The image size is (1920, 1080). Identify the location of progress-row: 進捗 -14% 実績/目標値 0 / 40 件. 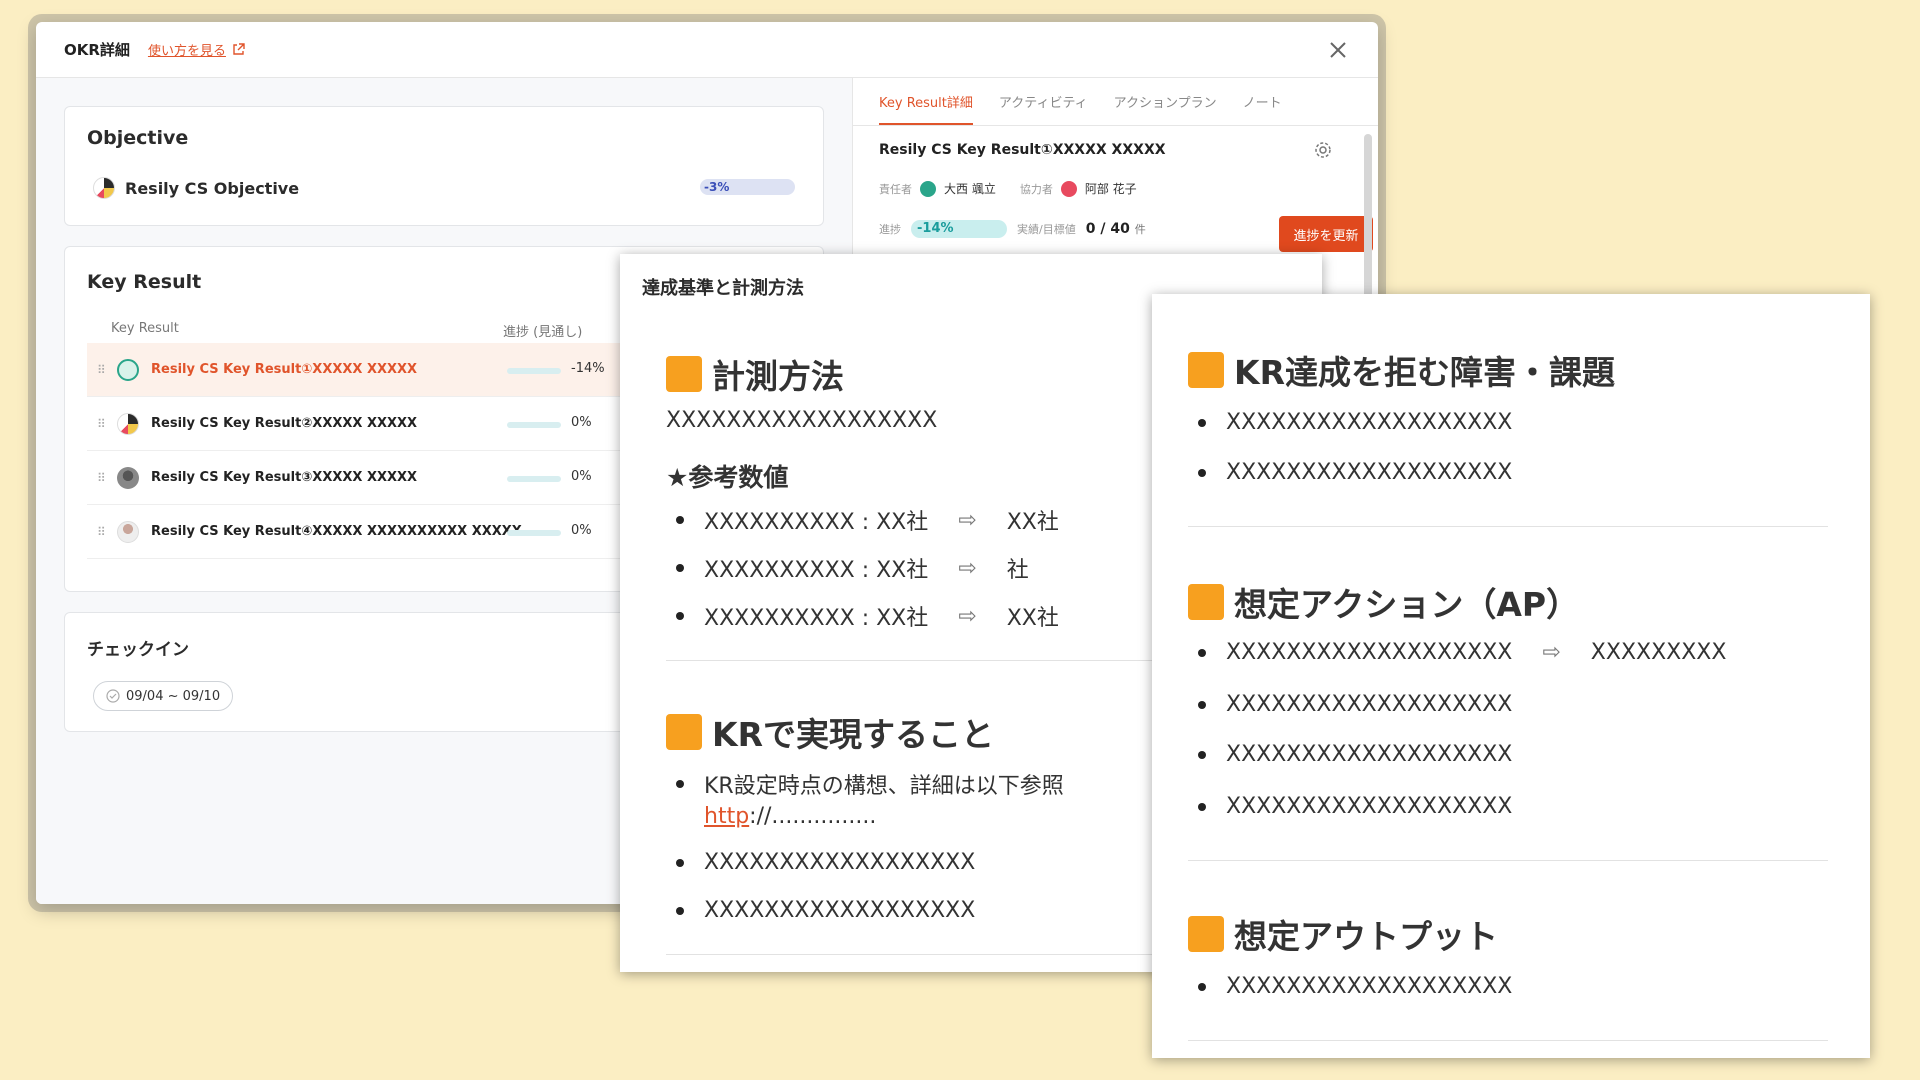
(1012, 229).